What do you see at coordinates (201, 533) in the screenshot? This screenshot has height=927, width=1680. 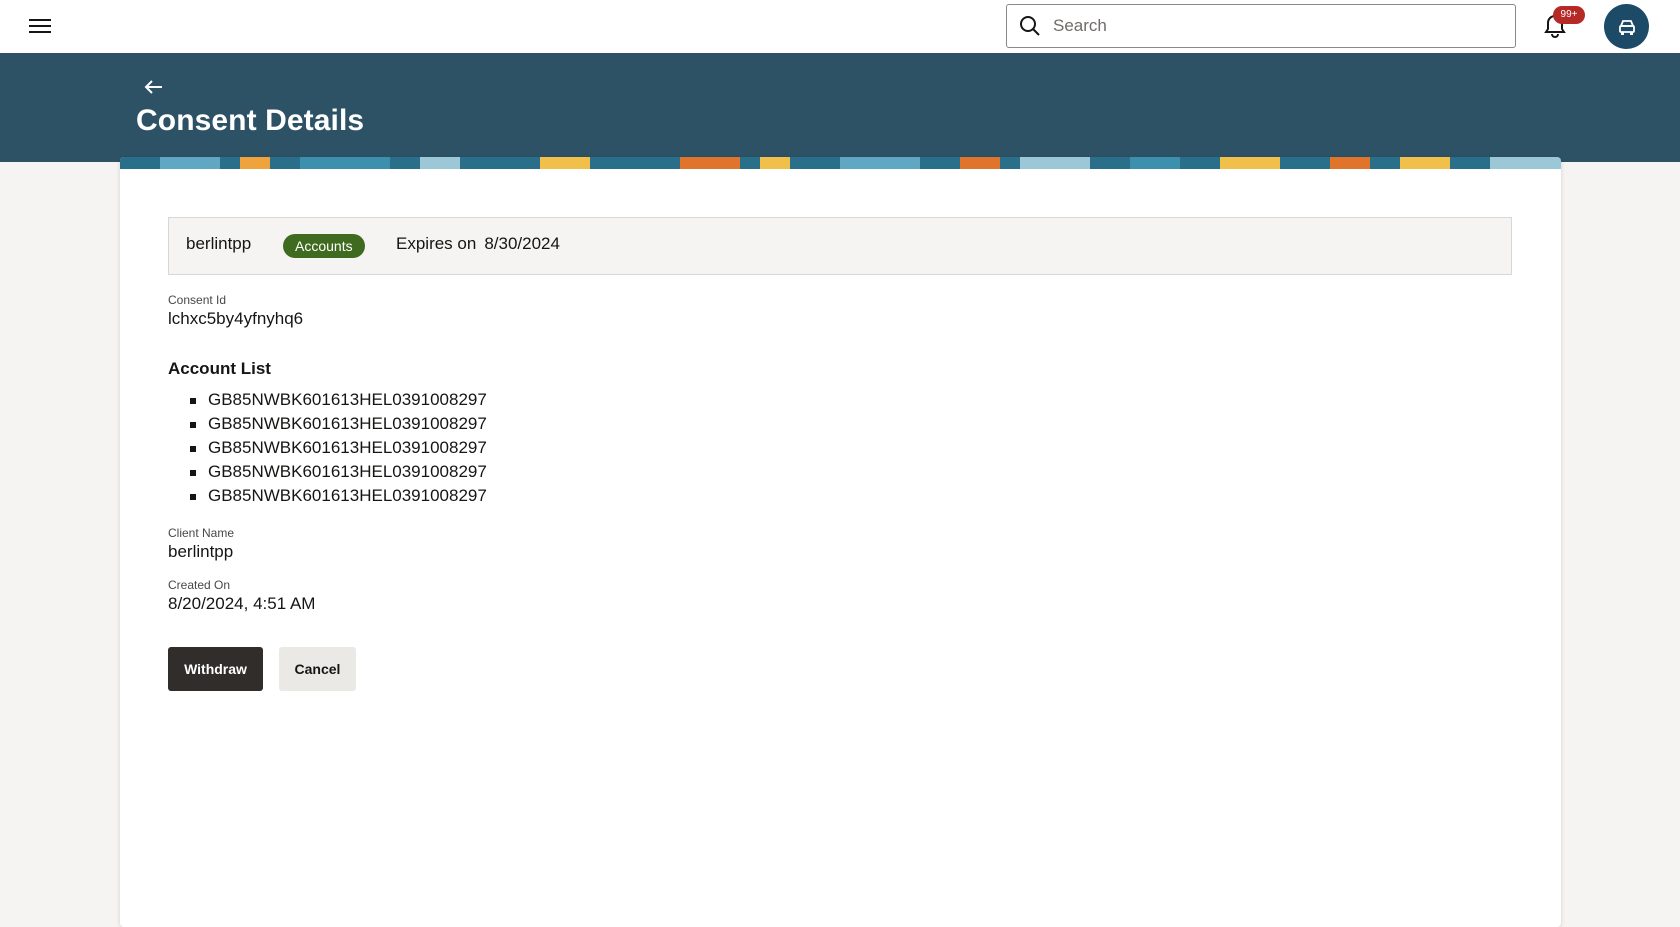 I see `client-name-label: Client Name` at bounding box center [201, 533].